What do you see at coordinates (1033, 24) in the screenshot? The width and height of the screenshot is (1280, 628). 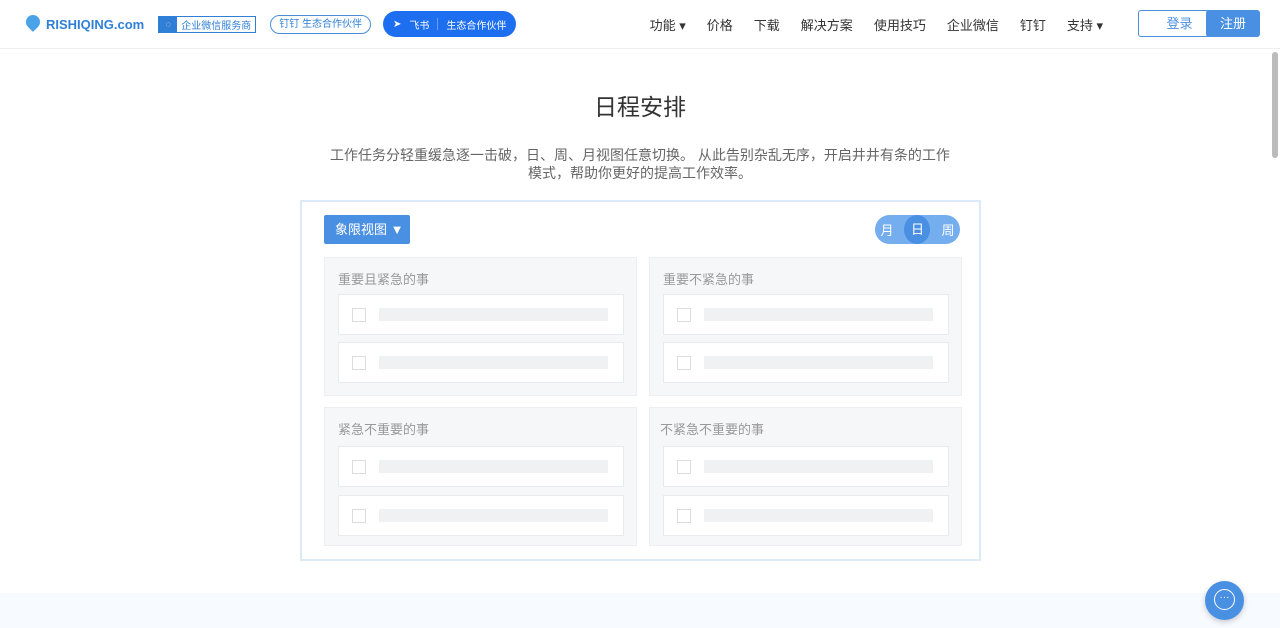 I see `nav-dingtalk: 钉钉` at bounding box center [1033, 24].